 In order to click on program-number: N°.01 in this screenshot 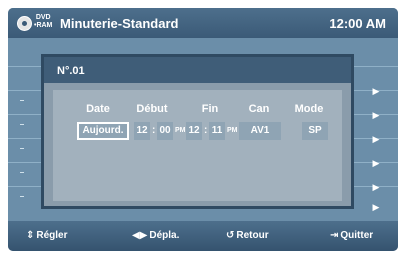, I will do `click(71, 71)`.